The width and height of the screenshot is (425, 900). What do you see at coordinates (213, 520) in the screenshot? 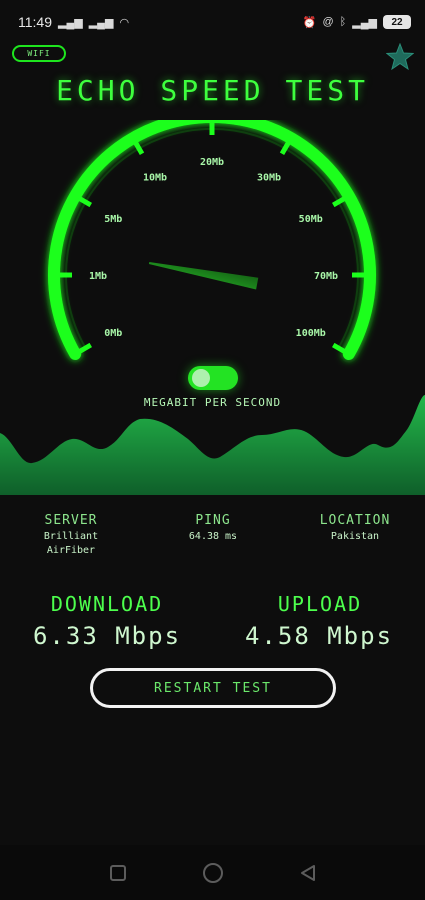
I see `ping-label: PING` at bounding box center [213, 520].